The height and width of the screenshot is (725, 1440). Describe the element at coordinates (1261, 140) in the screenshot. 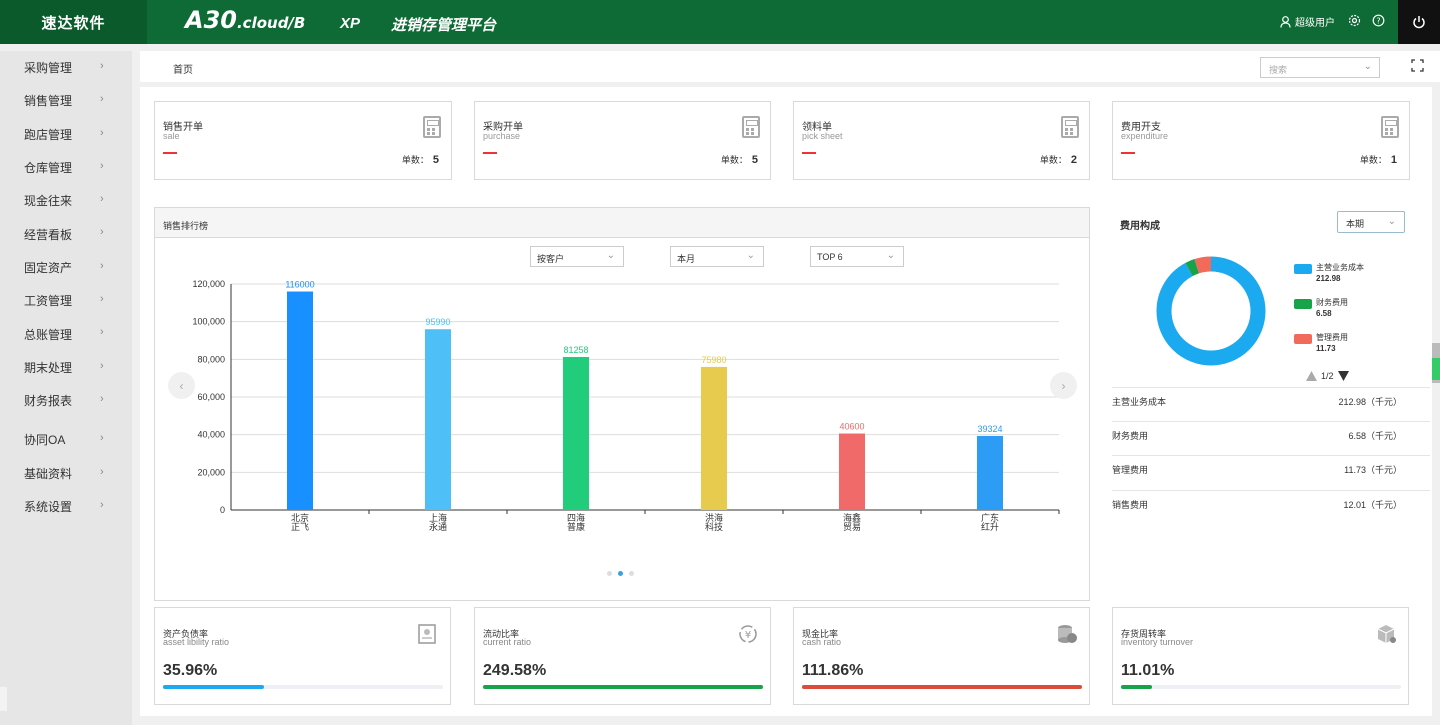

I see `card-expenditure: 费用开支 expenditure 单数： 1` at that location.